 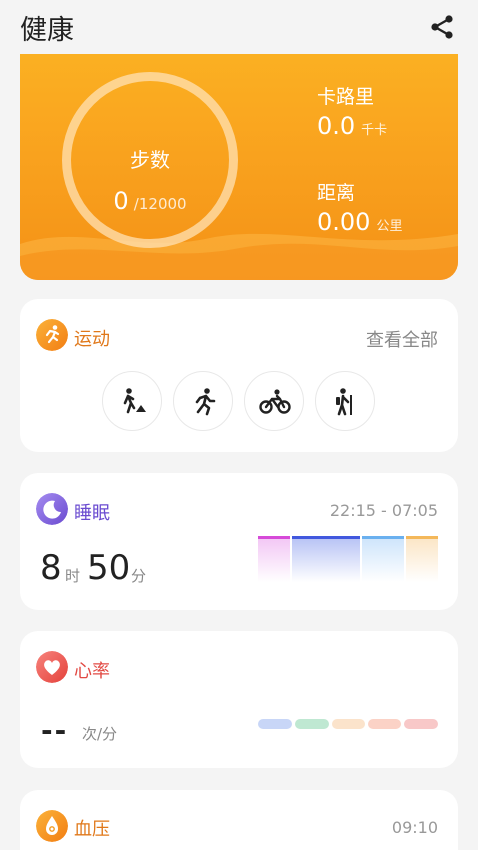 I want to click on hiking-button, so click(x=345, y=401).